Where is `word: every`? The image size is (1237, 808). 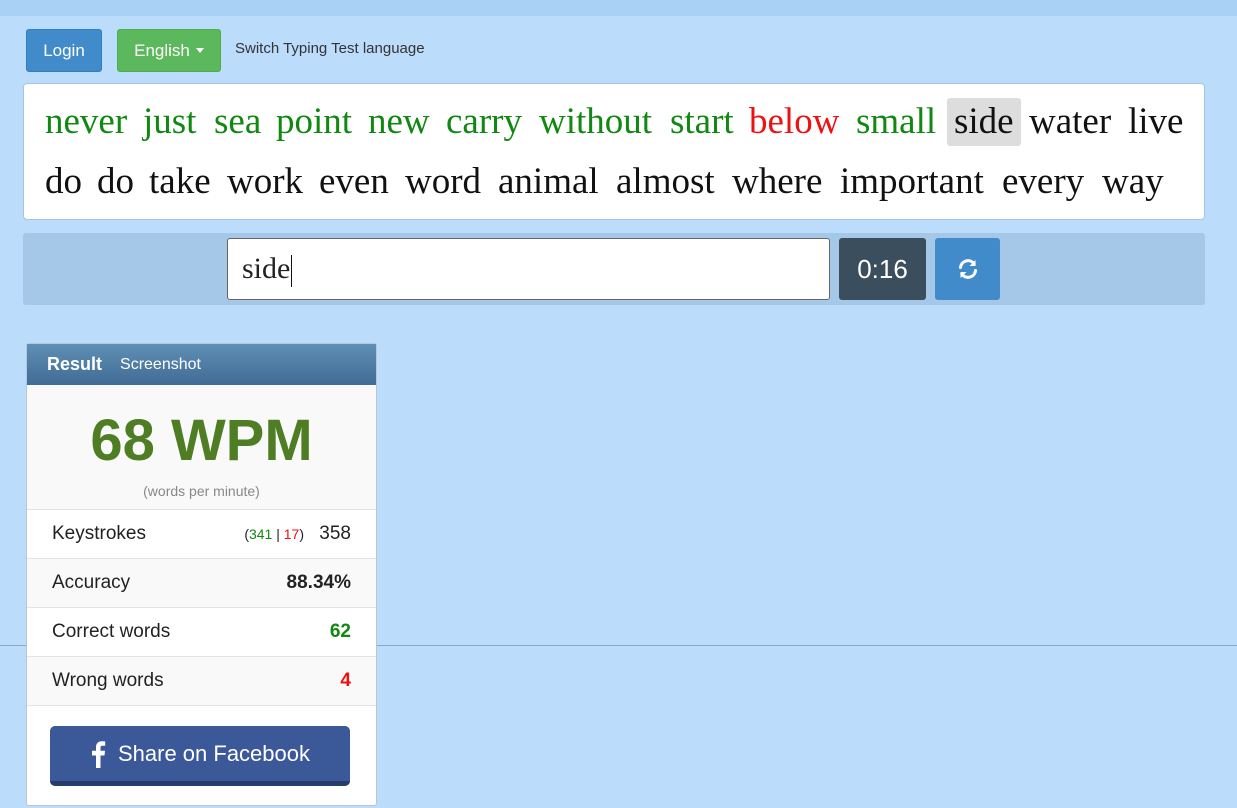
word: every is located at coordinates (1043, 181).